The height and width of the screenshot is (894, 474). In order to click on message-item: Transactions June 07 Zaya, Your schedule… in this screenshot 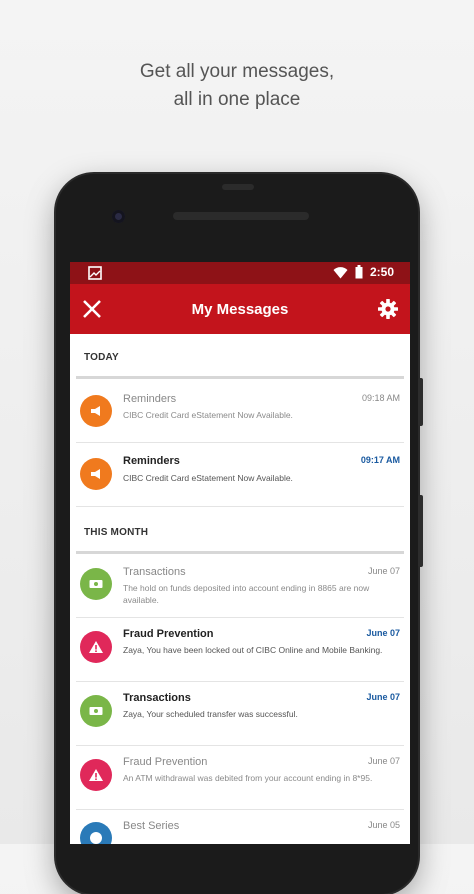, I will do `click(240, 714)`.